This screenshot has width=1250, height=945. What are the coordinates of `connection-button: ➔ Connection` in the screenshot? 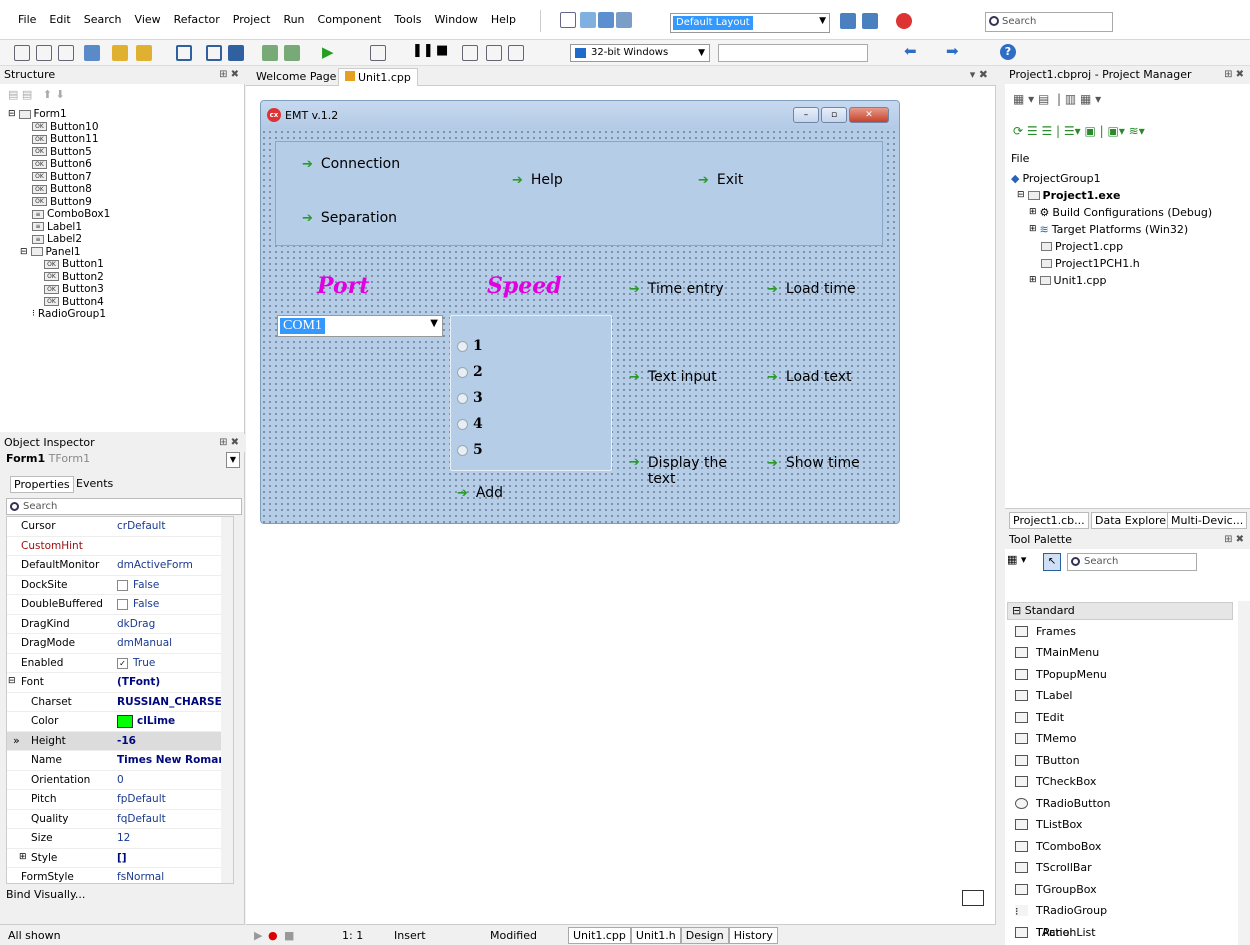 It's located at (351, 164).